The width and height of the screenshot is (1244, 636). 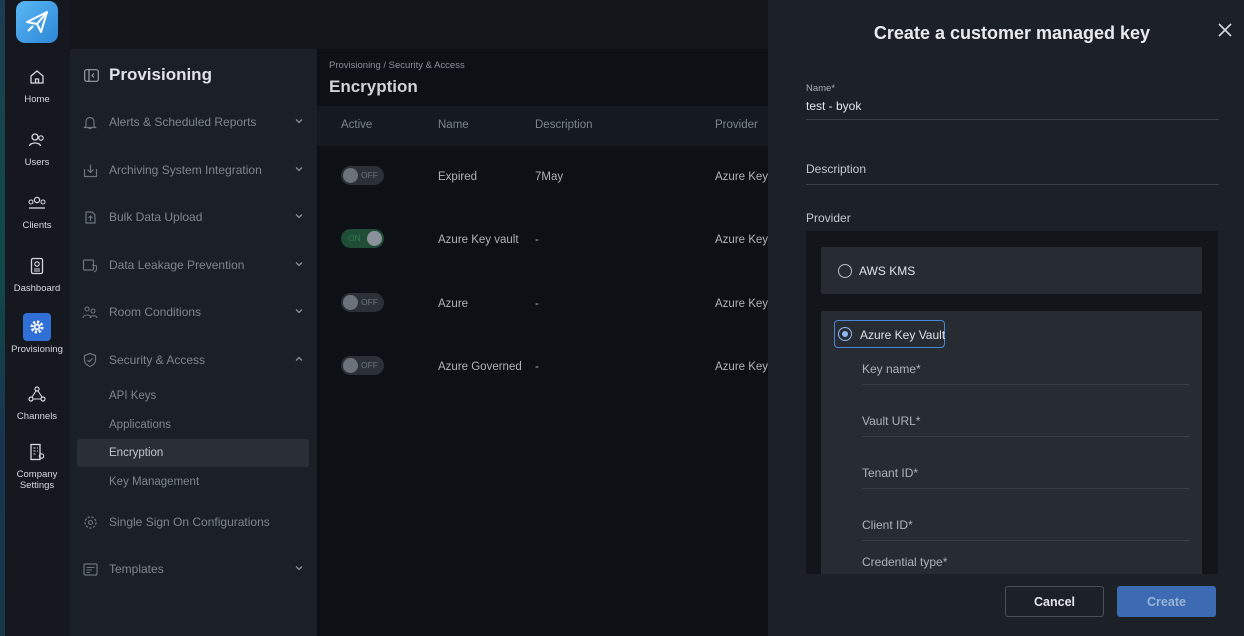 I want to click on create-button: Create, so click(x=1166, y=601).